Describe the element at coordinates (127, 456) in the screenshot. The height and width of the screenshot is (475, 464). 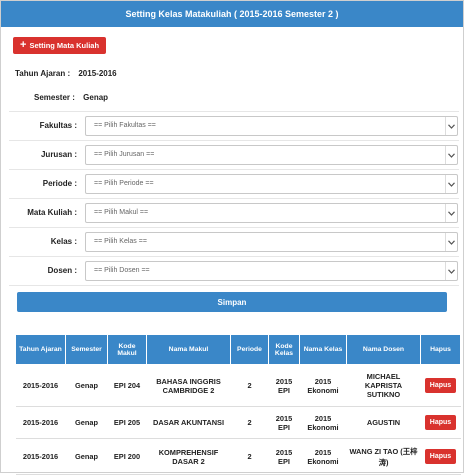
I see `table-cell: EPI 200` at that location.